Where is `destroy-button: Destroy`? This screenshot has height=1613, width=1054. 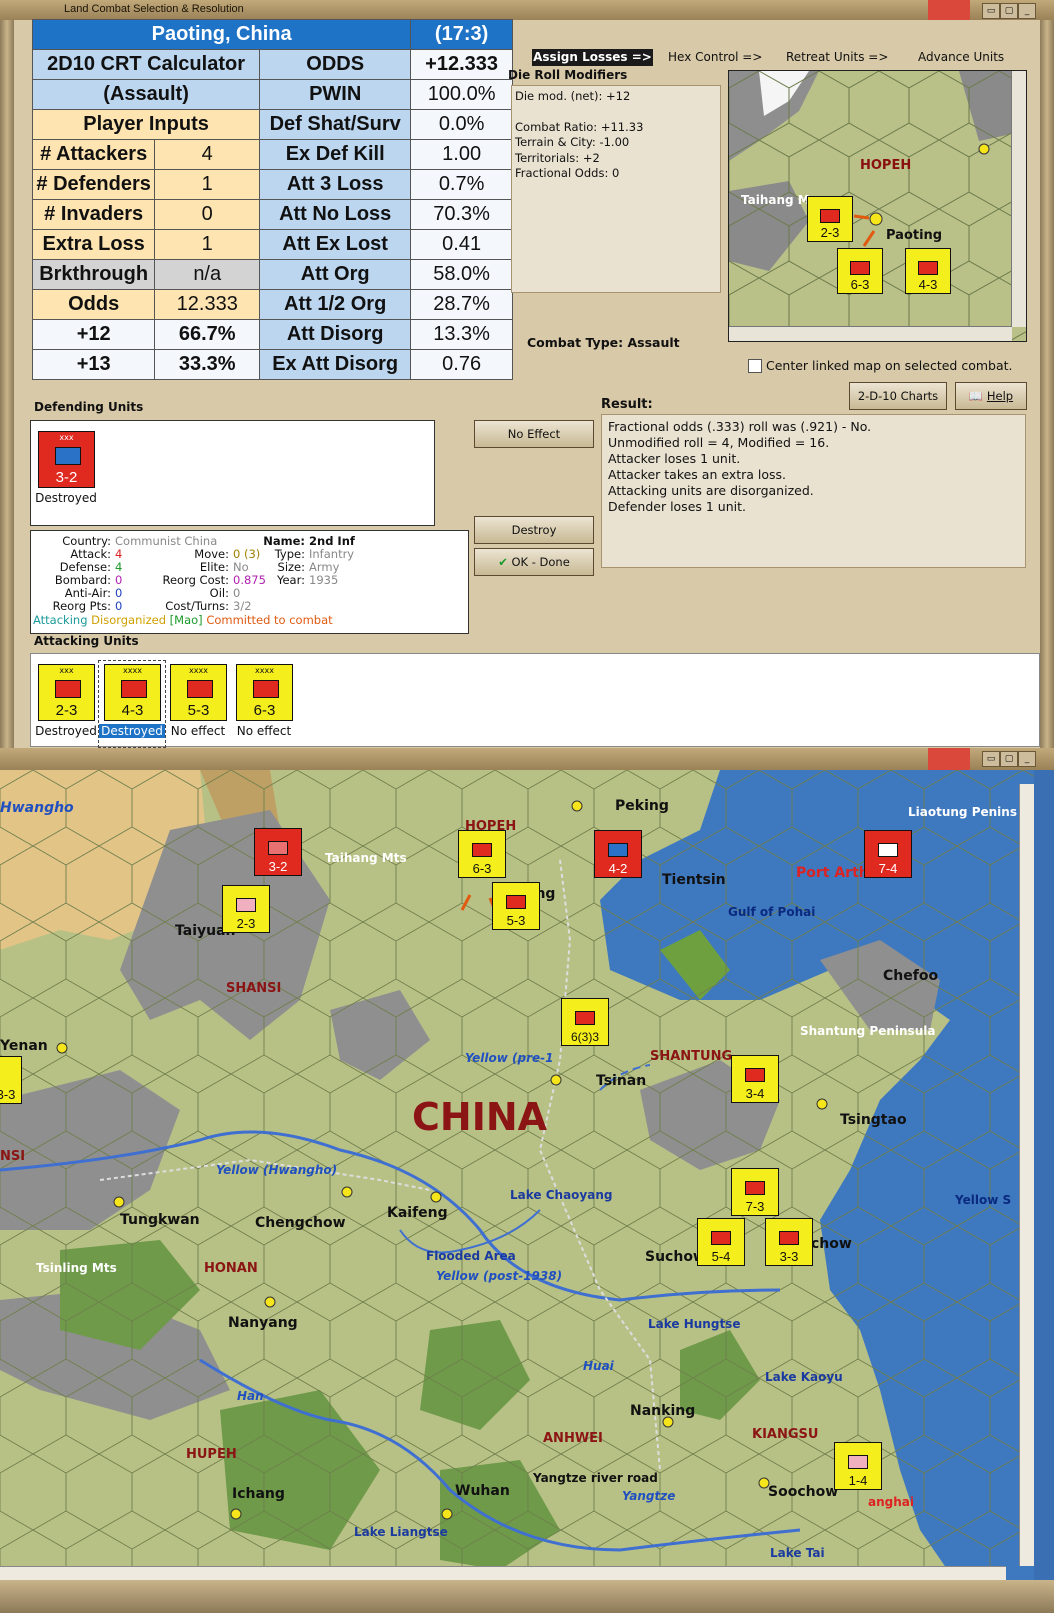 destroy-button: Destroy is located at coordinates (534, 530).